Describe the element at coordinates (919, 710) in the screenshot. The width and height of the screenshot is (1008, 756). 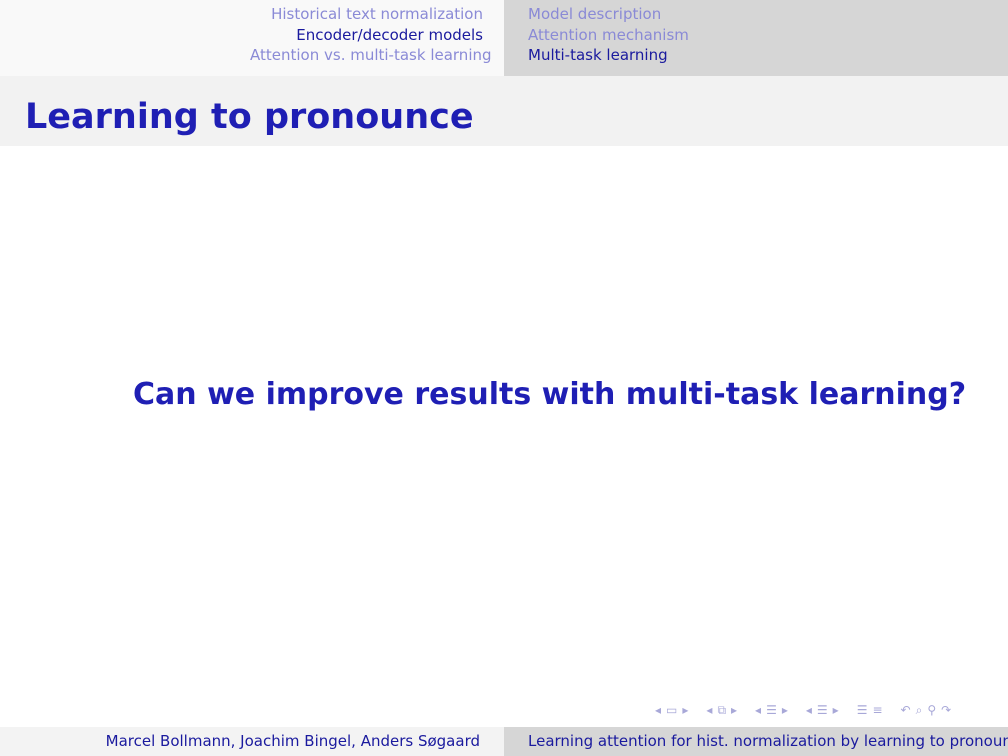
I see `search-icon: ⌕` at that location.